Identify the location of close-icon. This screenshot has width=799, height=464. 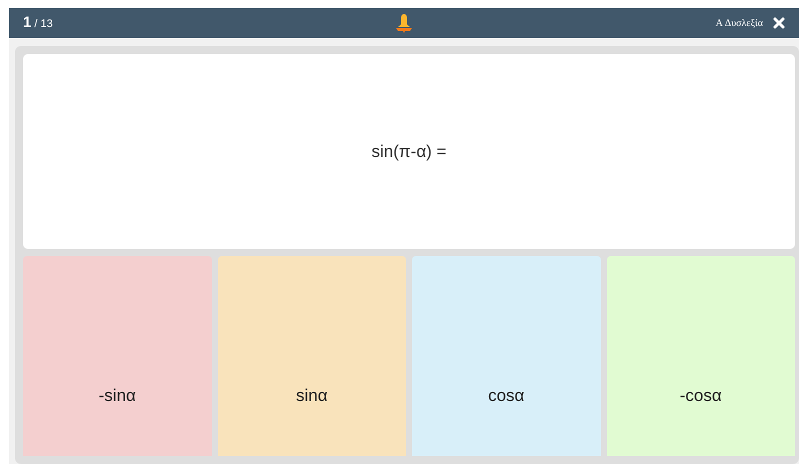
(779, 23).